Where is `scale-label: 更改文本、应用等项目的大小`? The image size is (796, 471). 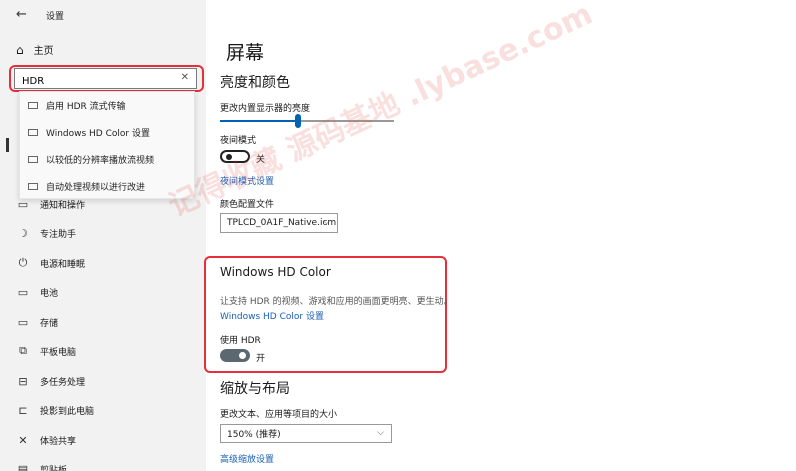
scale-label: 更改文本、应用等项目的大小 is located at coordinates (279, 415).